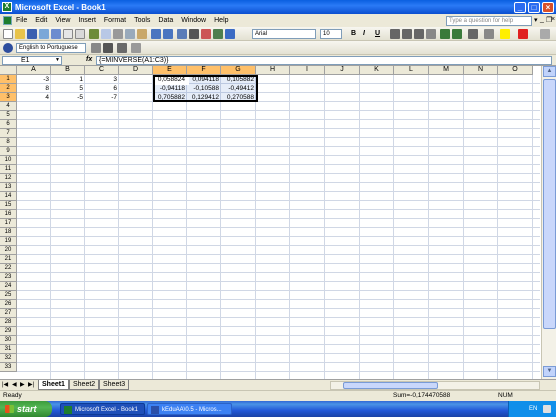 The image size is (556, 417). What do you see at coordinates (102, 70) in the screenshot?
I see `column-header-c: C` at bounding box center [102, 70].